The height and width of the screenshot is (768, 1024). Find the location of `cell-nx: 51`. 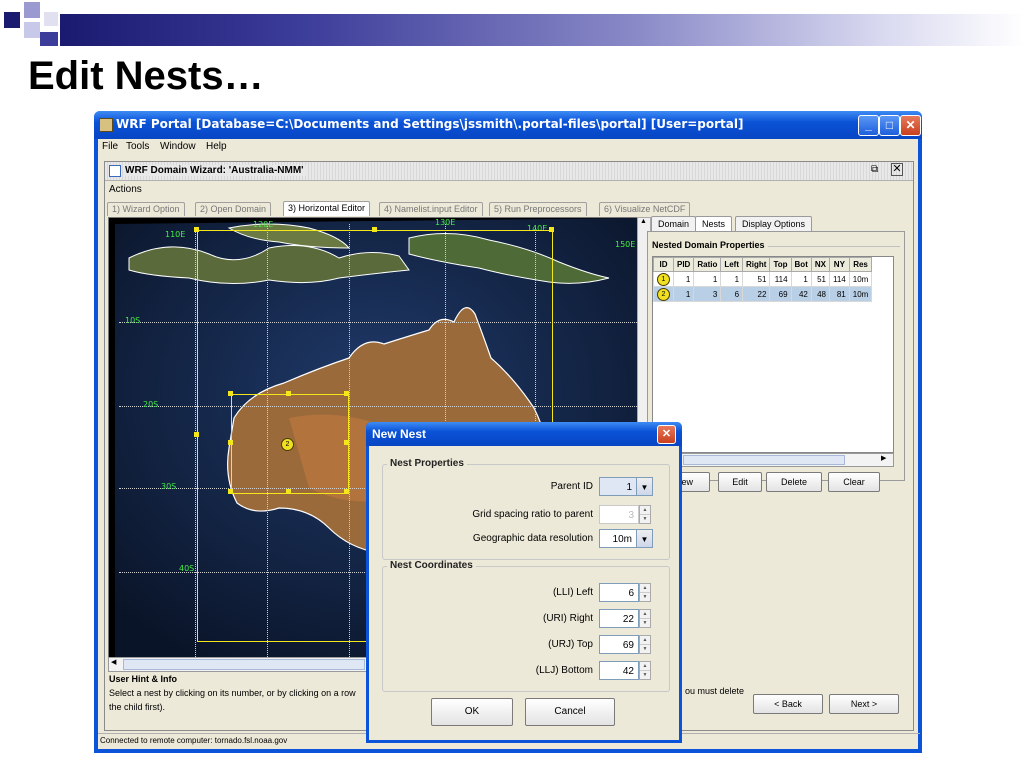

cell-nx: 51 is located at coordinates (820, 279).